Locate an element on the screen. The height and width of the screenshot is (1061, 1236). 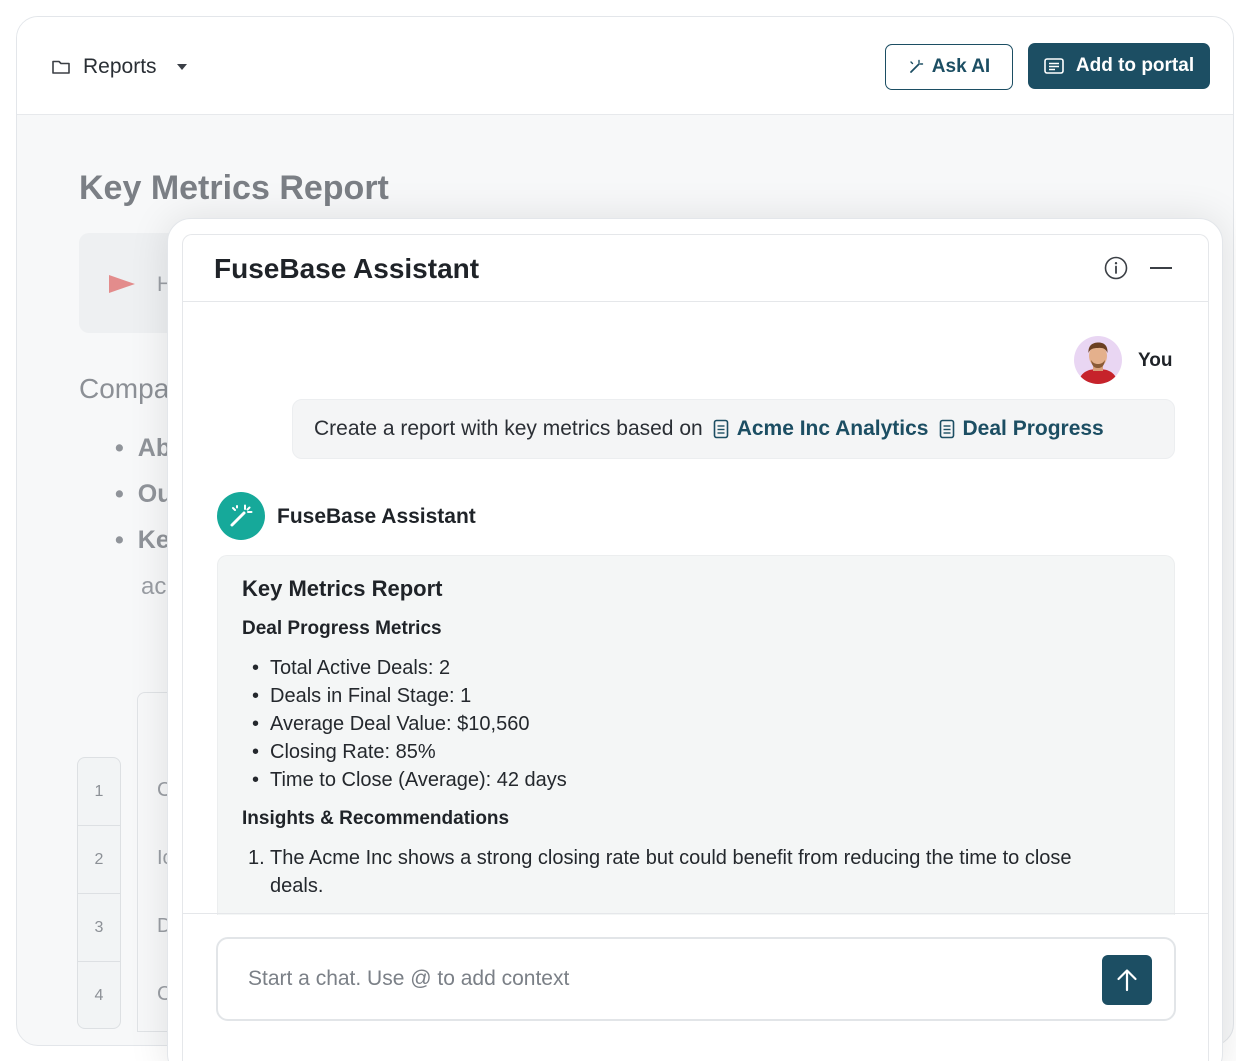
assistant-avatar is located at coordinates (241, 516).